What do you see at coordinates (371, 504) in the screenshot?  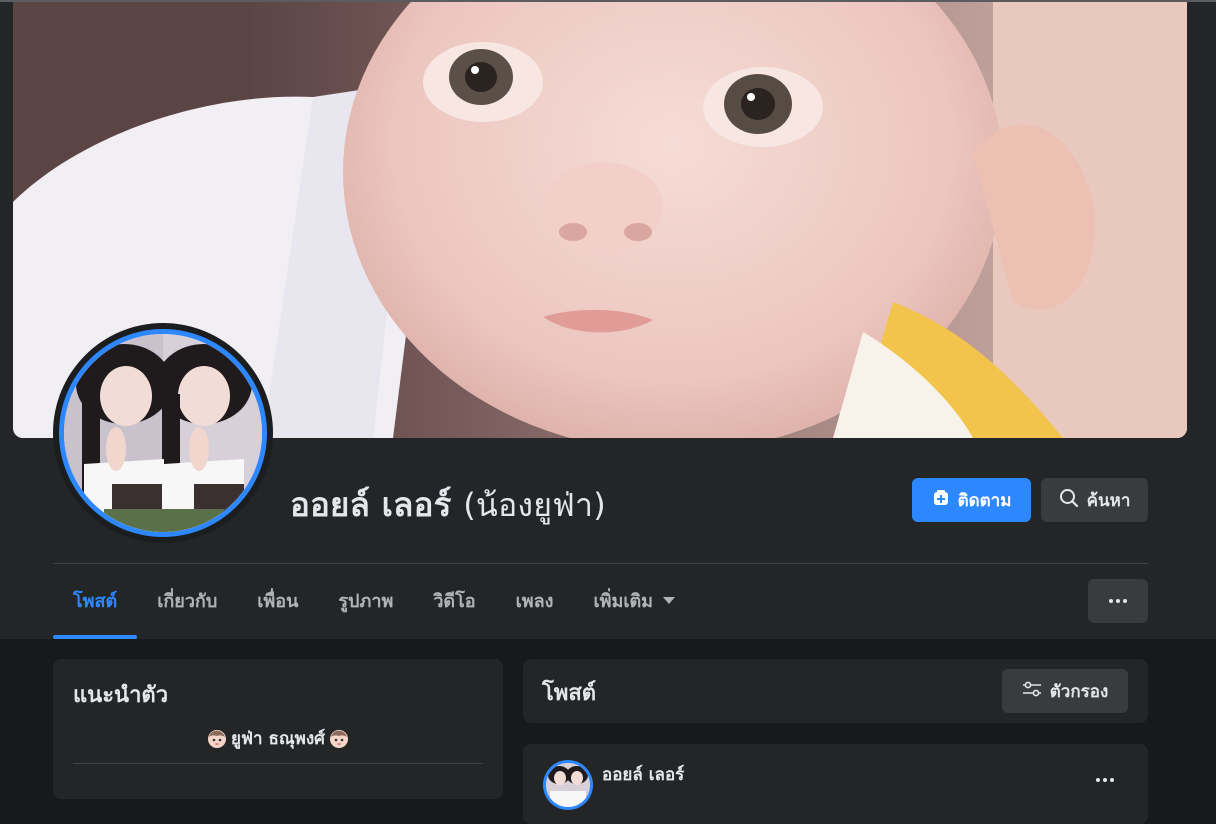 I see `profile-display-name: ออยล์ เลอร์` at bounding box center [371, 504].